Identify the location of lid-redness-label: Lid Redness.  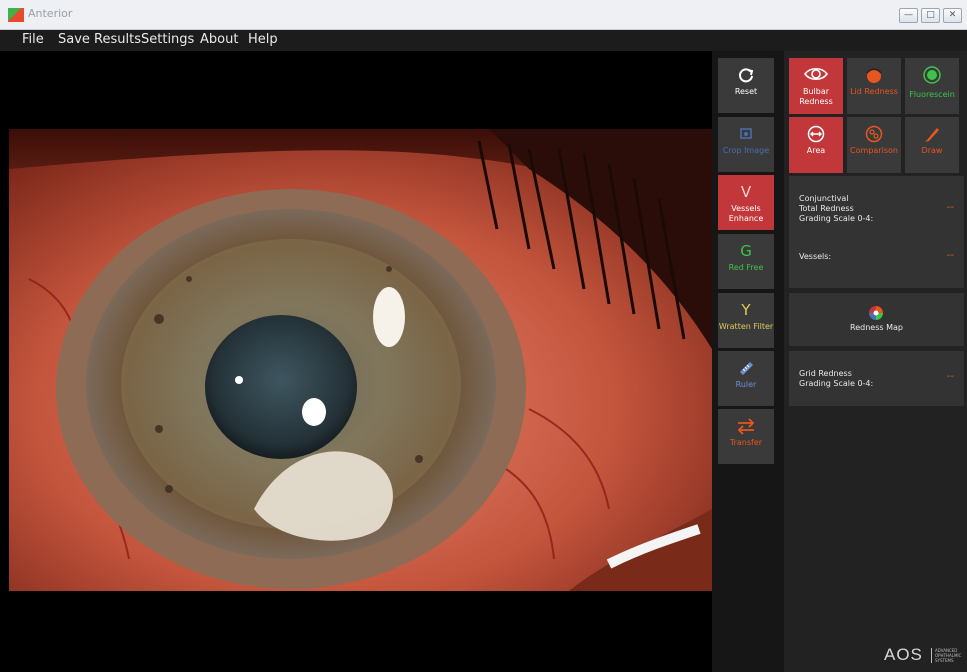
(874, 91).